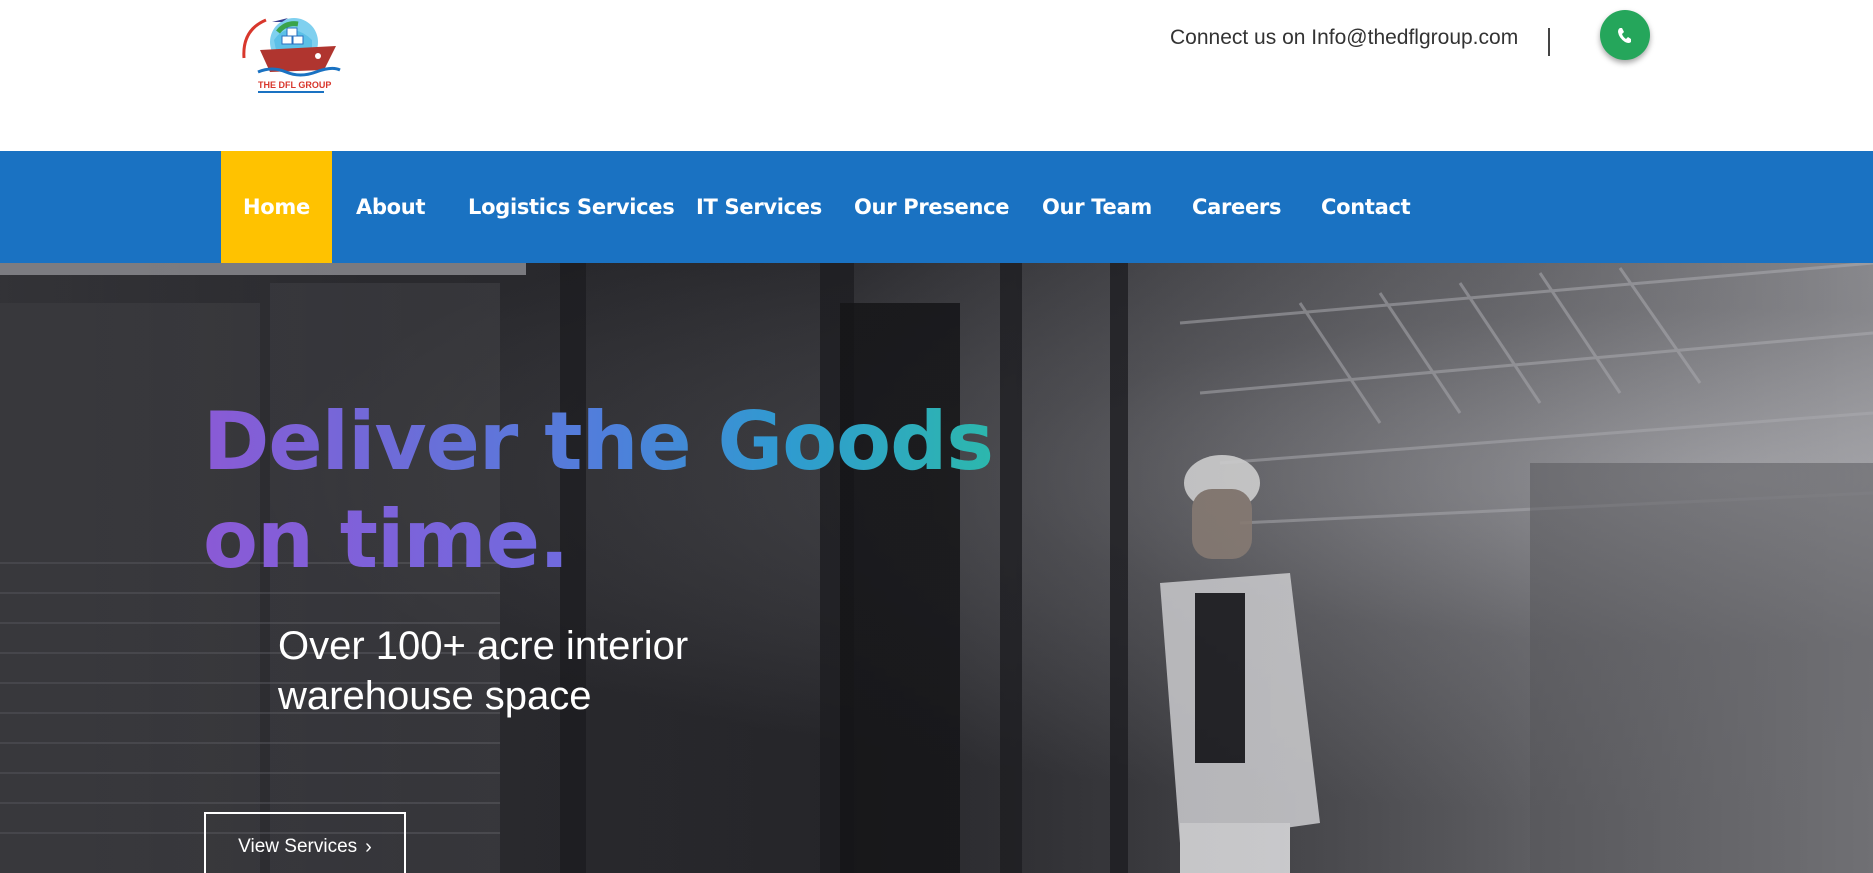 The width and height of the screenshot is (1873, 873). What do you see at coordinates (294, 85) in the screenshot?
I see `svg-text: THE DFL GROUP` at bounding box center [294, 85].